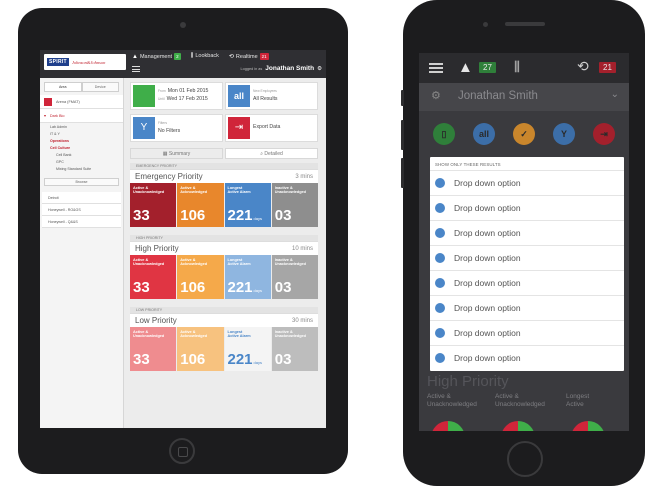 This screenshot has height=486, width=650. I want to click on sidebar-link: Honeywell - Q&&S, so click(81, 222).